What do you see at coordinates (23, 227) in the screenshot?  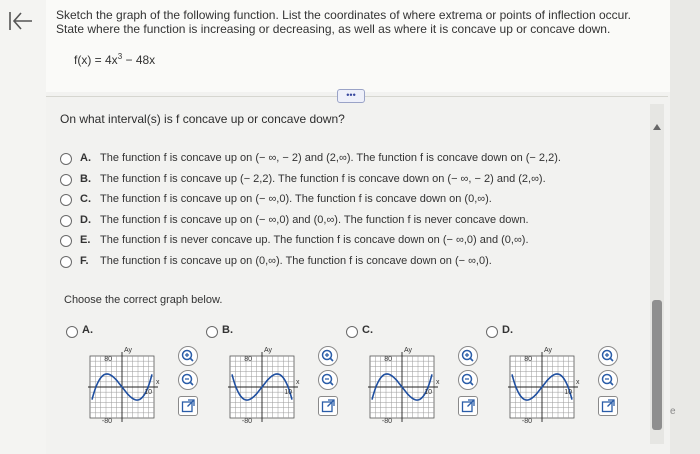 I see `back-column` at bounding box center [23, 227].